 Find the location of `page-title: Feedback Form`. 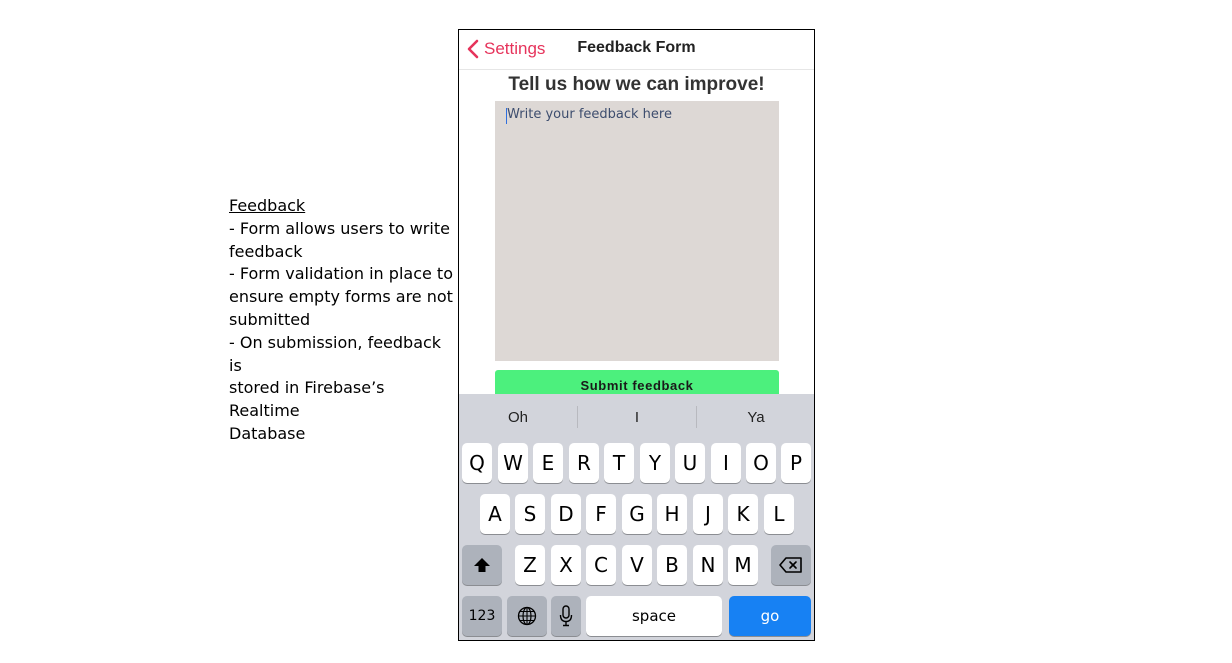

page-title: Feedback Form is located at coordinates (636, 47).